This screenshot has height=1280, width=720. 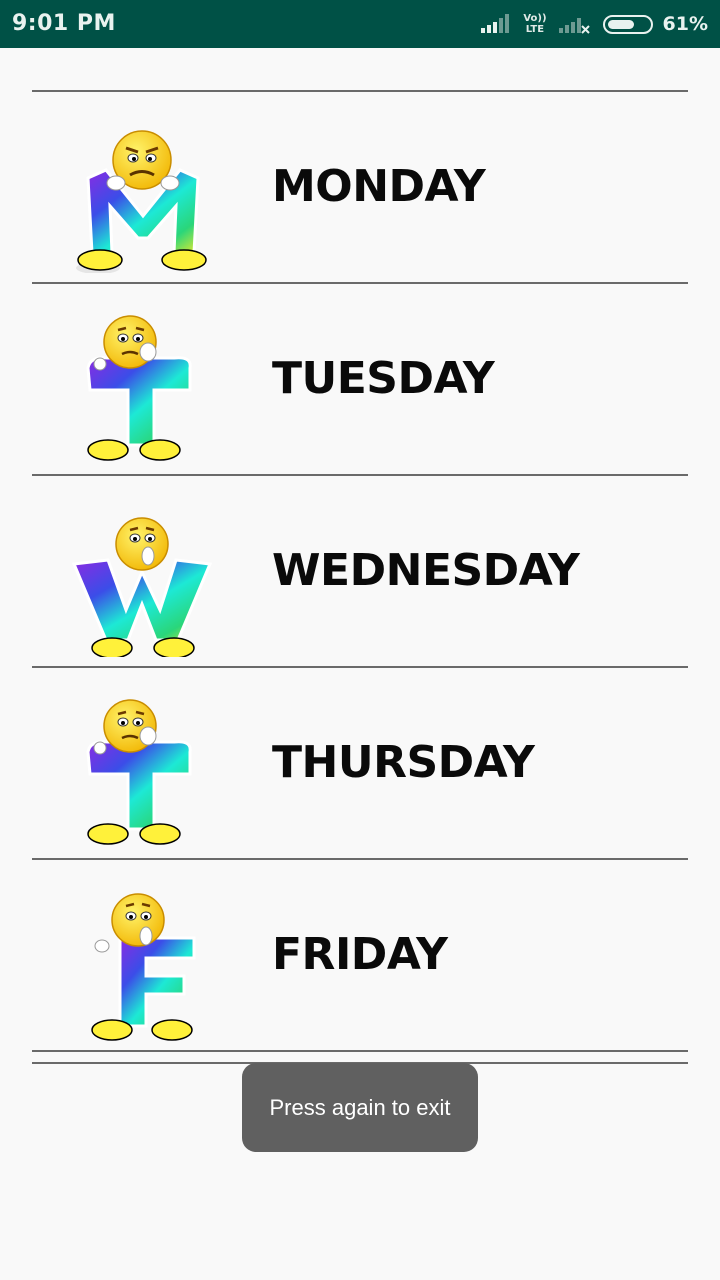 I want to click on status-bar: 9:01 PM Vo)) LTE 61%, so click(x=360, y=24).